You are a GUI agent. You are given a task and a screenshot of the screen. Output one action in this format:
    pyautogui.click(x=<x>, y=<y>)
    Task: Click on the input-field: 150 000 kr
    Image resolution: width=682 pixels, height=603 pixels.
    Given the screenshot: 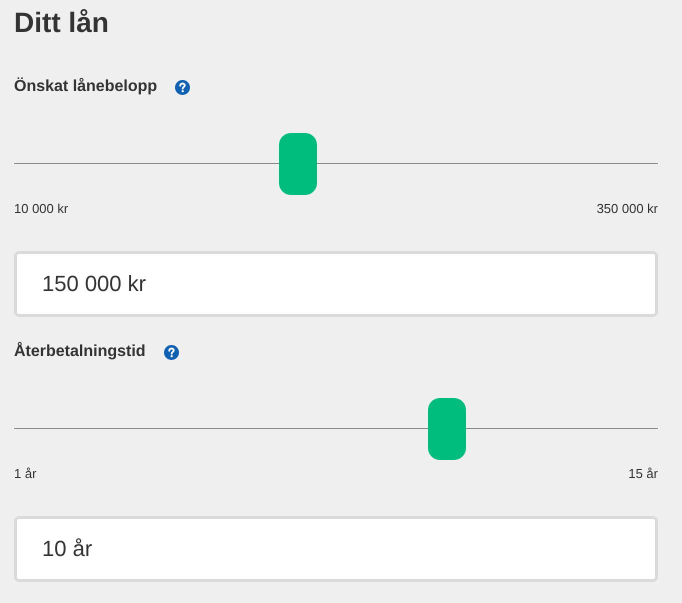 What is the action you would take?
    pyautogui.click(x=336, y=284)
    